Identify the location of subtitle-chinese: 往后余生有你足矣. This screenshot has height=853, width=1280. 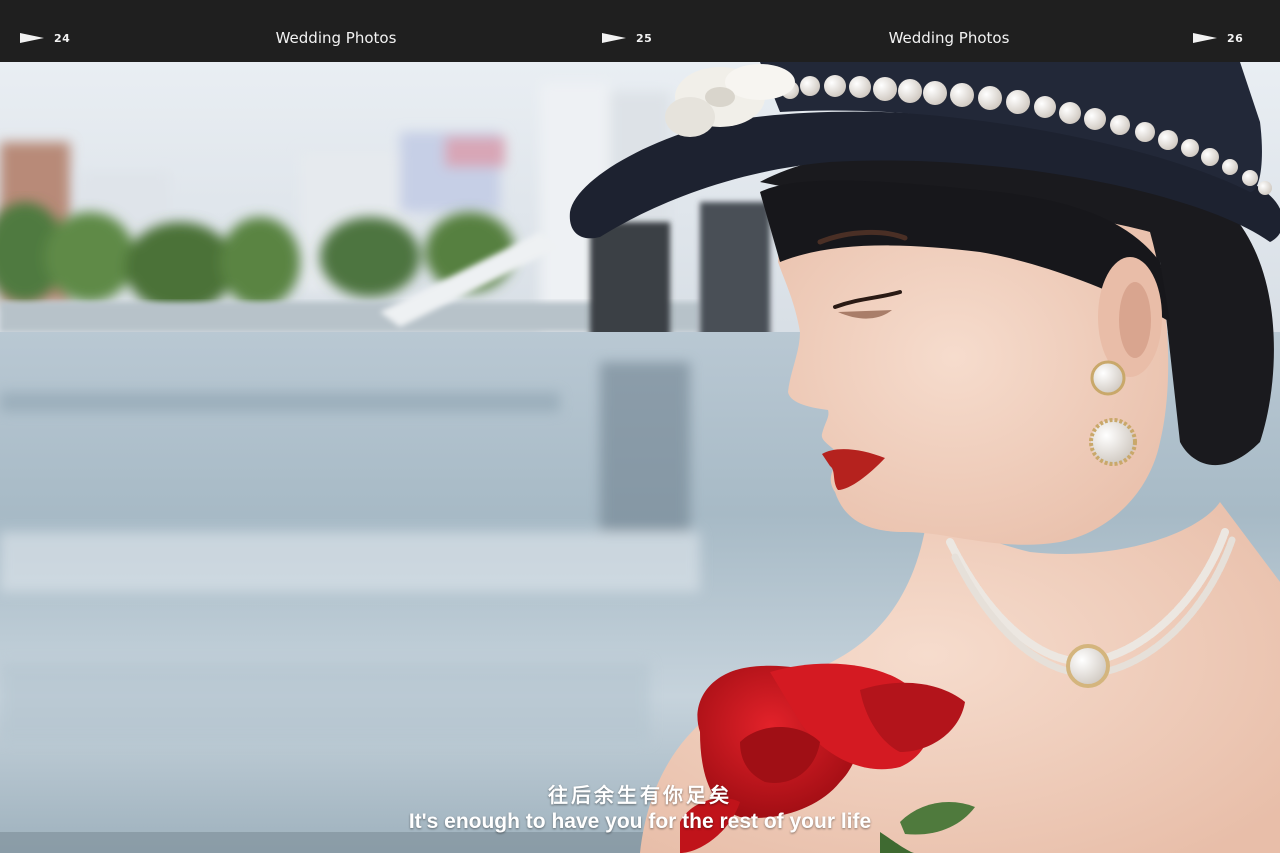
(640, 795).